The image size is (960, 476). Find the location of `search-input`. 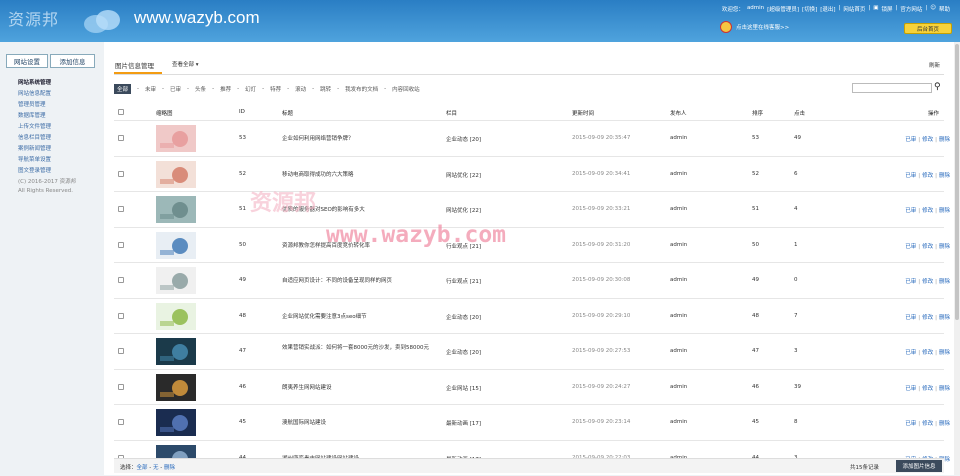

search-input is located at coordinates (892, 88).